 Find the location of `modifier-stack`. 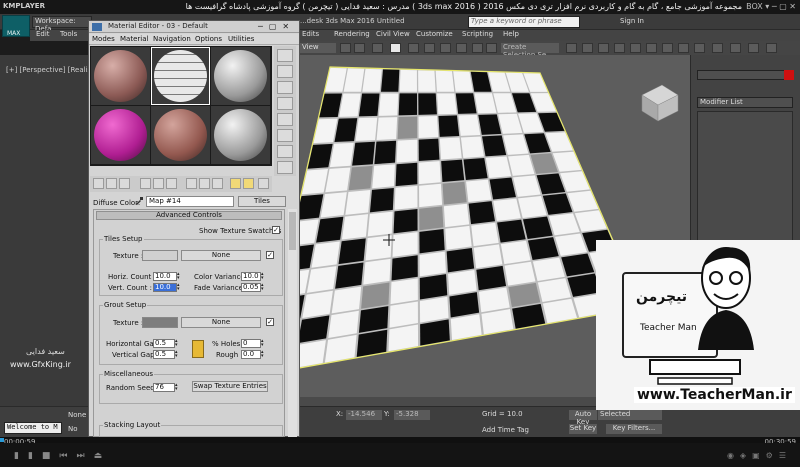

modifier-stack is located at coordinates (745, 181).